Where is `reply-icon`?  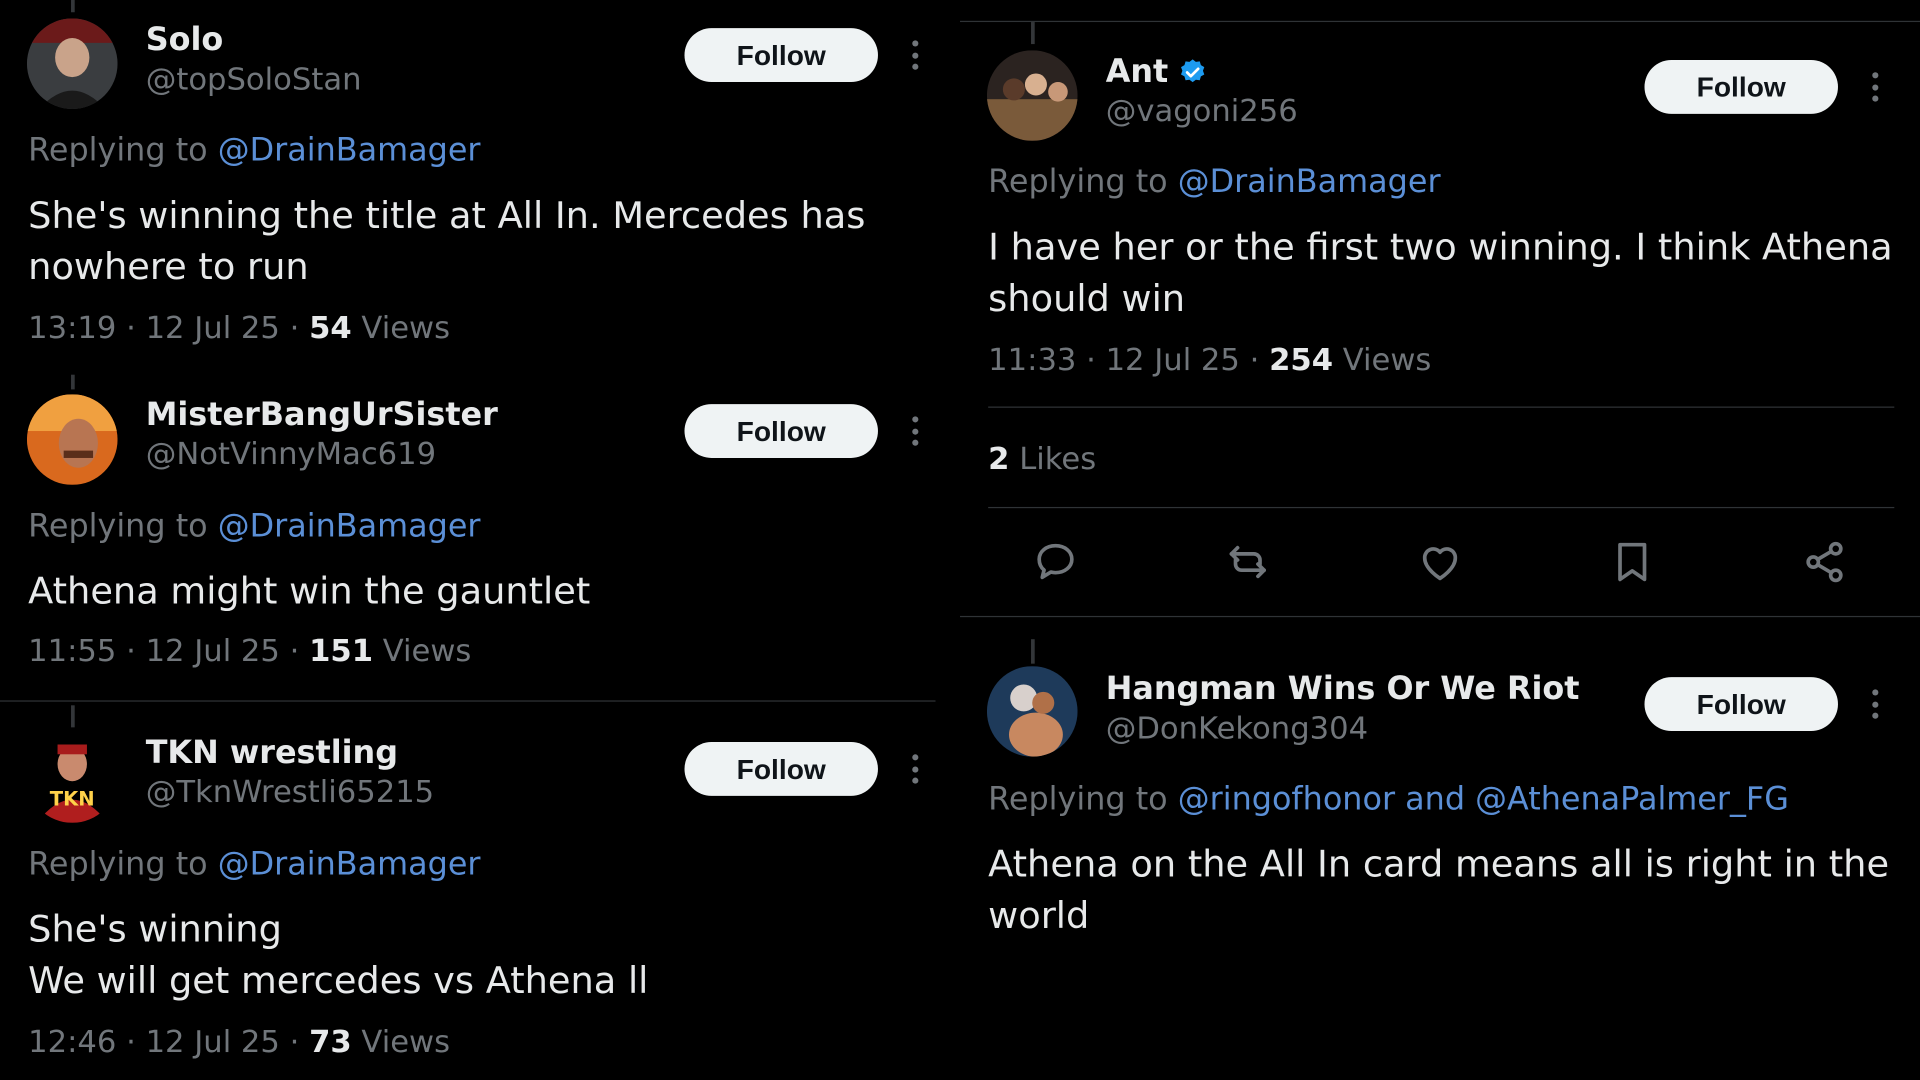 reply-icon is located at coordinates (1055, 562).